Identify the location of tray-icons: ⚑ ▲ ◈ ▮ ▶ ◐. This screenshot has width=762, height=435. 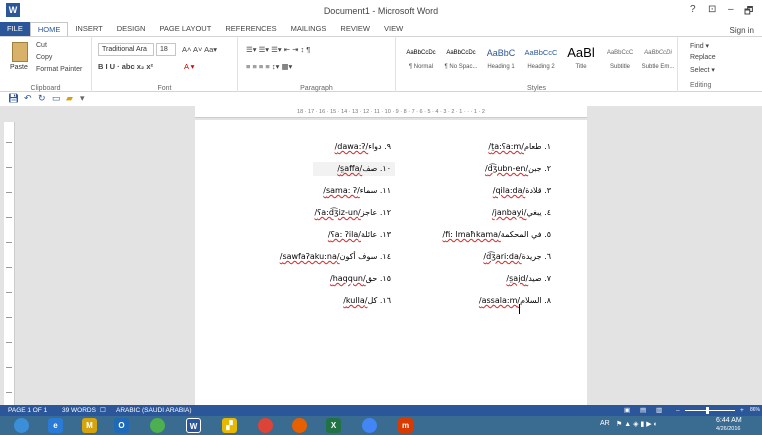
(637, 424).